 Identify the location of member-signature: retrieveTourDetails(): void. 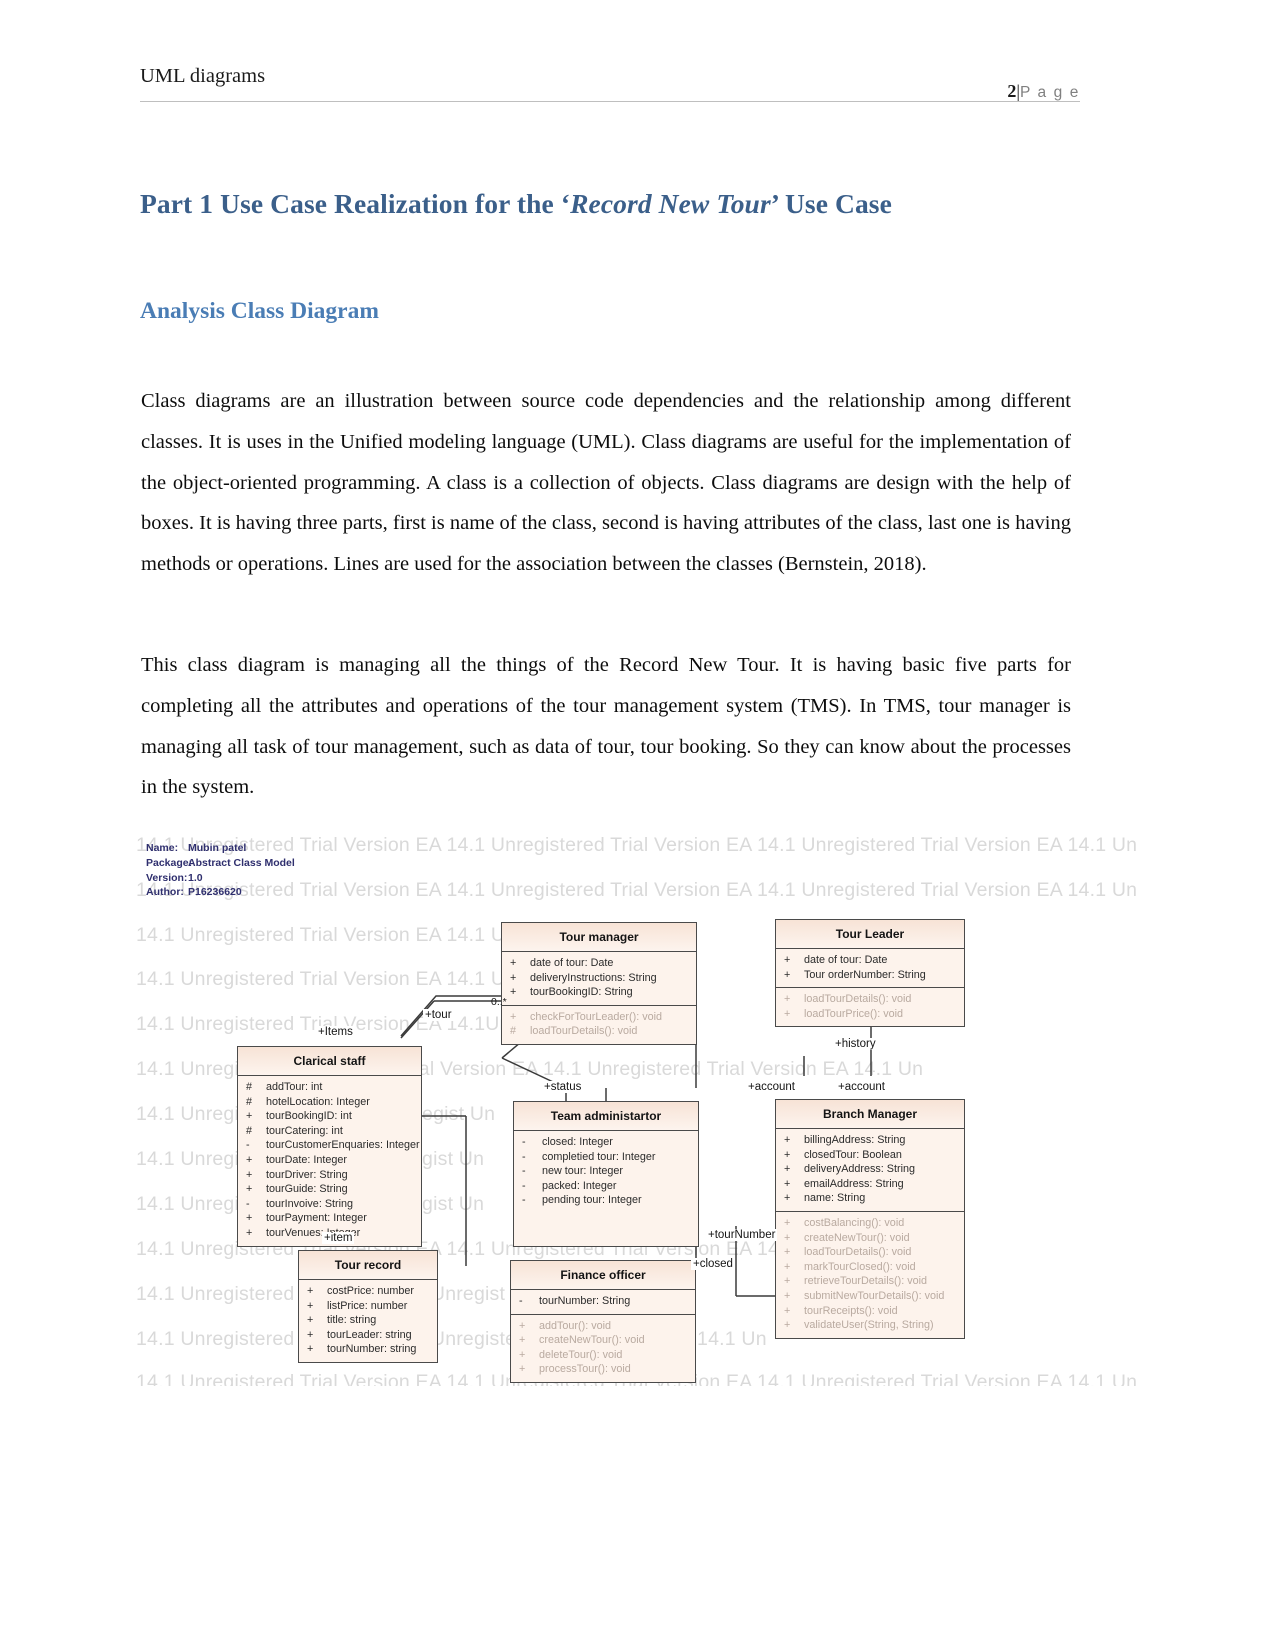
(866, 1281).